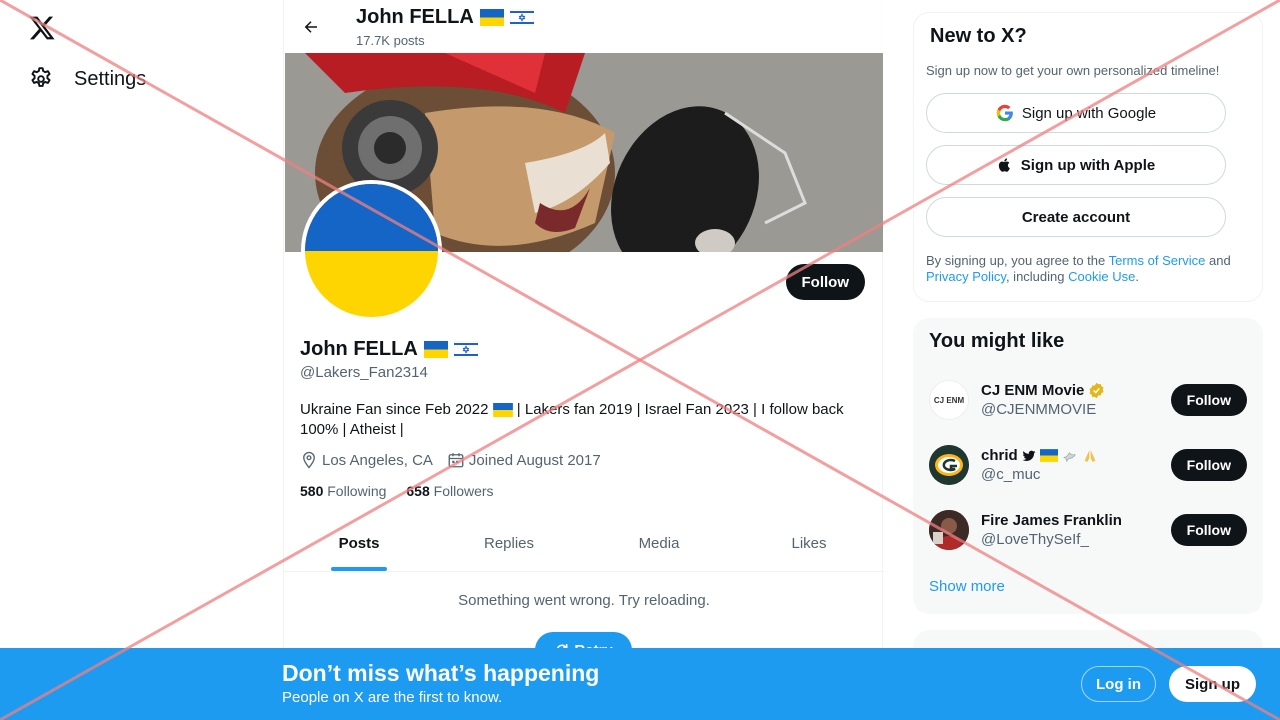 Image resolution: width=1280 pixels, height=720 pixels. Describe the element at coordinates (1218, 260) in the screenshot. I see `legal-and: and` at that location.